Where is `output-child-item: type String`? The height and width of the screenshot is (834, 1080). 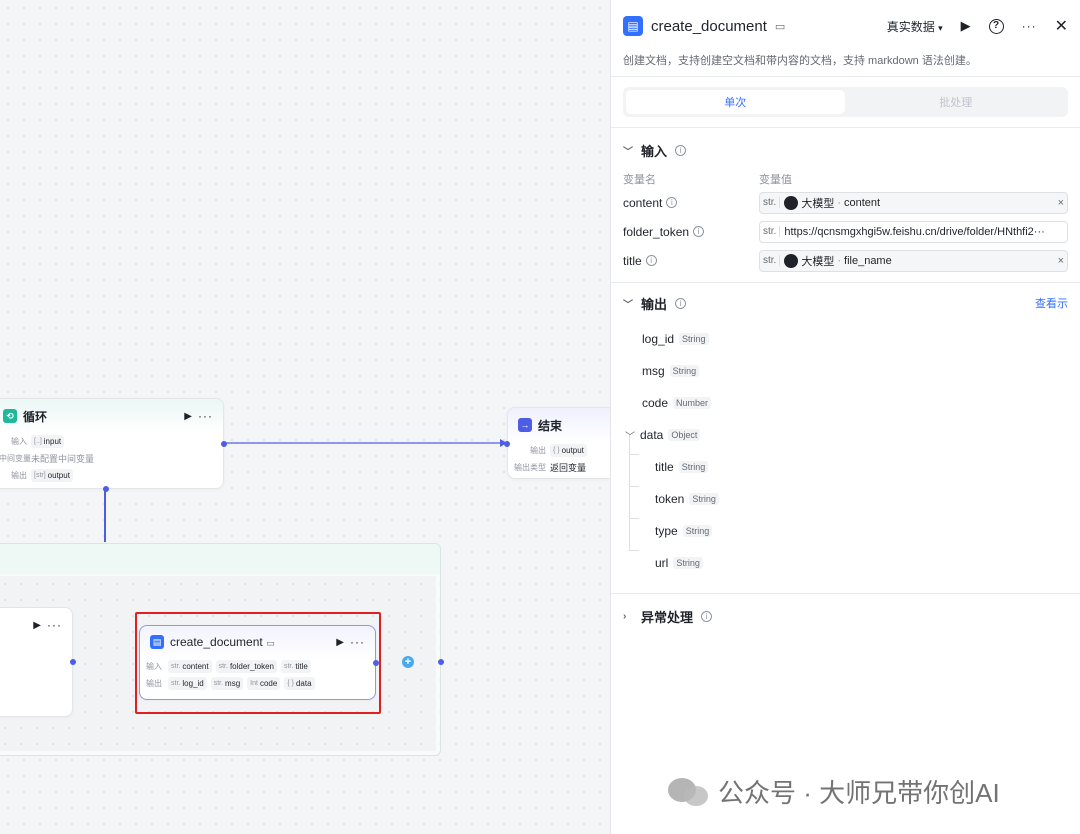 output-child-item: type String is located at coordinates (867, 531).